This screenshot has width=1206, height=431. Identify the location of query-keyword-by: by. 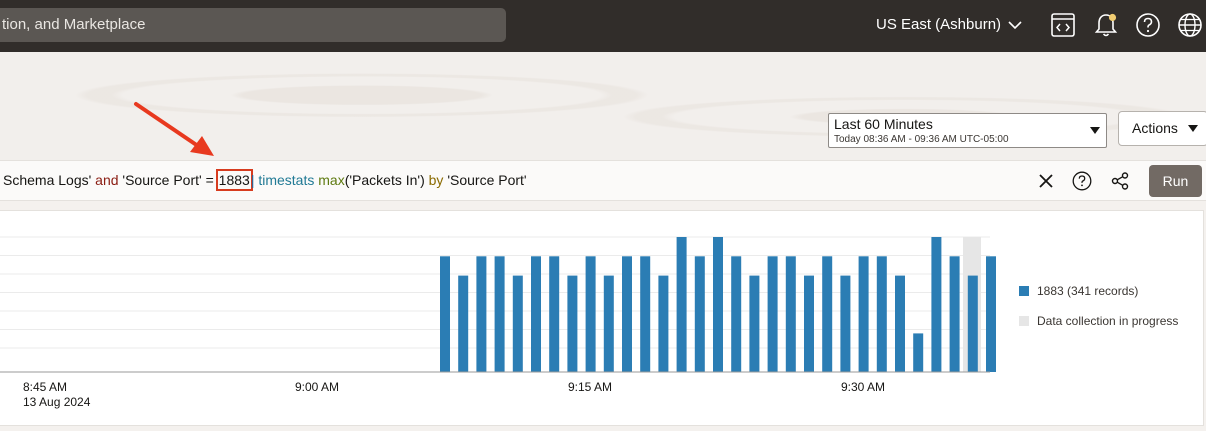
(436, 180).